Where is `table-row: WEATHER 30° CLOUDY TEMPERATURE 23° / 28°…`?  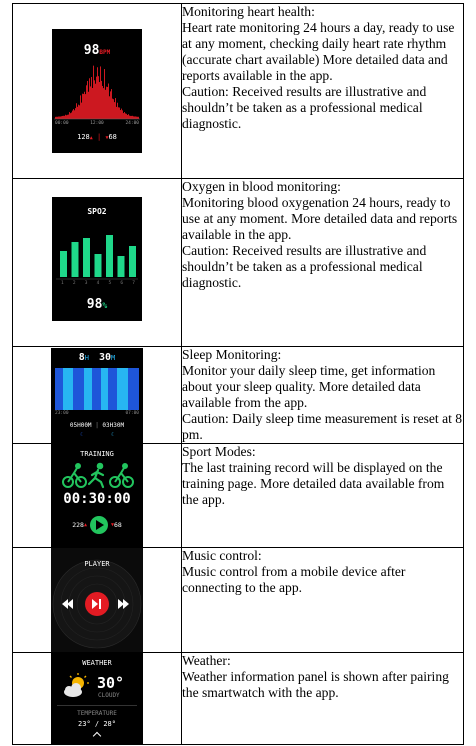
table-row: WEATHER 30° CLOUDY TEMPERATURE 23° / 28°… is located at coordinates (238, 698).